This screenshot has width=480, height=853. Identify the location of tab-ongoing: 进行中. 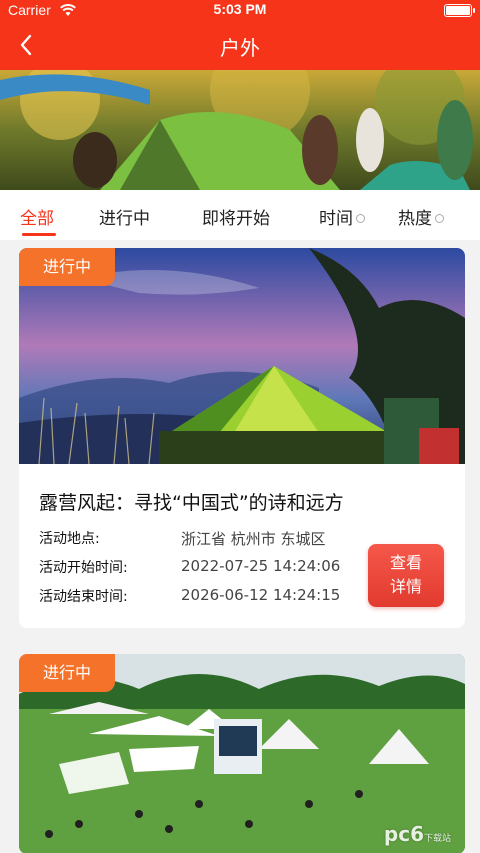
(124, 216).